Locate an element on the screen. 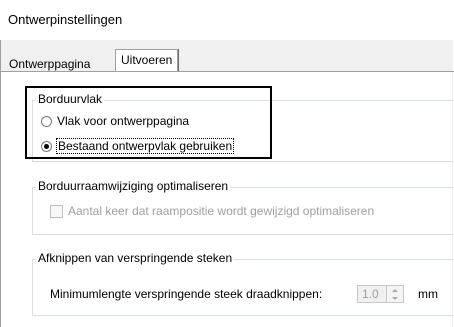  spin-down-icon is located at coordinates (395, 298).